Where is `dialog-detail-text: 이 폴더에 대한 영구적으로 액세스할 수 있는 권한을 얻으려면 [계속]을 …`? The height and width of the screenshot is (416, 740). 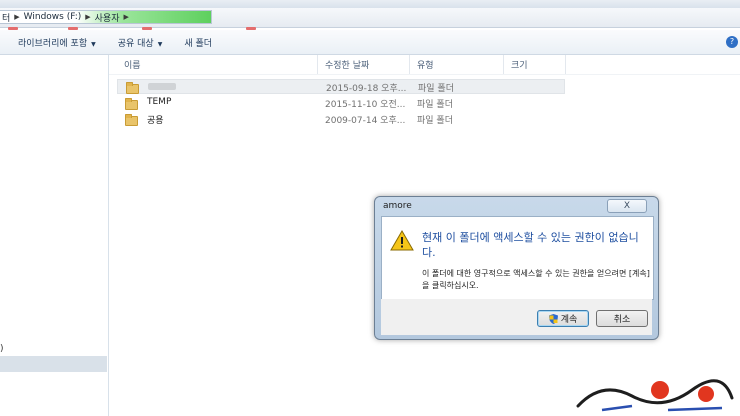 dialog-detail-text: 이 폴더에 대한 영구적으로 액세스할 수 있는 권한을 얻으려면 [계속]을 … is located at coordinates (536, 279).